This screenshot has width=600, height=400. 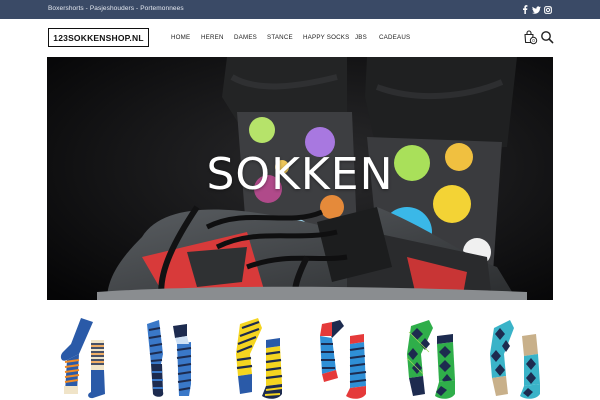 I want to click on nav-item-dames: DAMES, so click(x=245, y=37).